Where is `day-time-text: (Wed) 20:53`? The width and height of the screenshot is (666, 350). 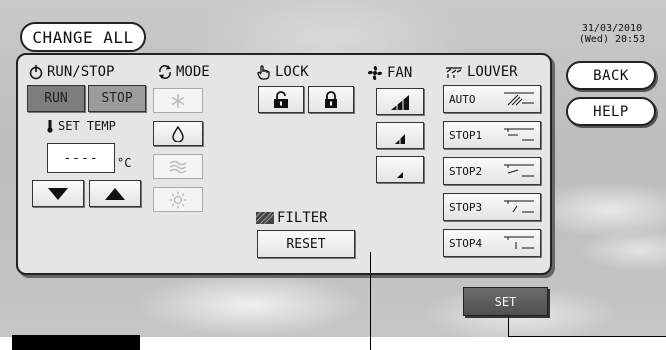
day-time-text: (Wed) 20:53 is located at coordinates (612, 39).